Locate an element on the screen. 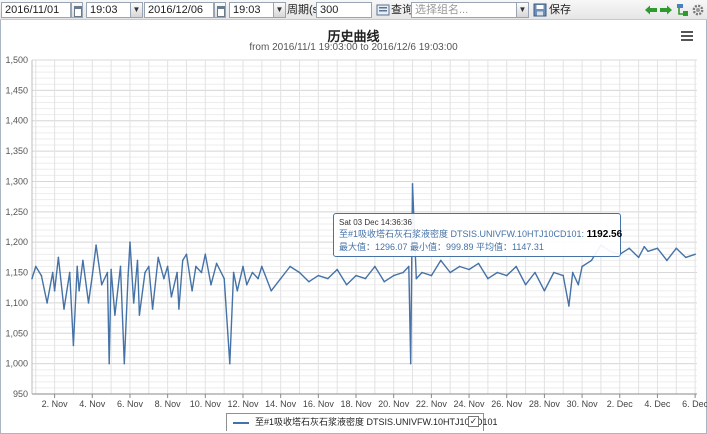 The width and height of the screenshot is (707, 434). tooltip-value: 1192.56 is located at coordinates (604, 234).